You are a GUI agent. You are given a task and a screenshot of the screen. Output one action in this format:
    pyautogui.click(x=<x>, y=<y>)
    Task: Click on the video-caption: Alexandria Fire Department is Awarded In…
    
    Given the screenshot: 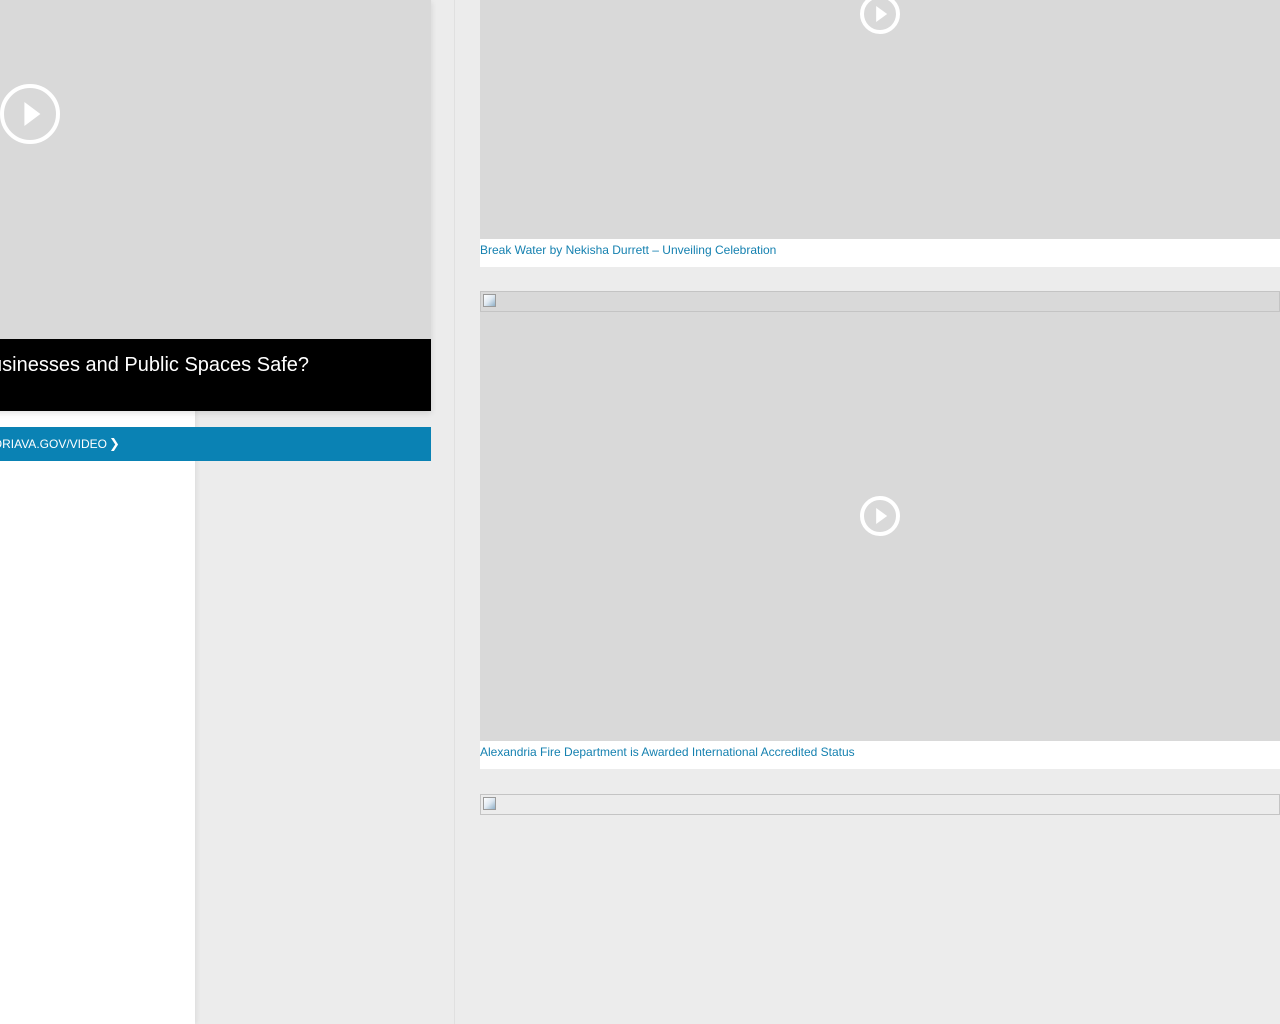 What is the action you would take?
    pyautogui.click(x=880, y=755)
    